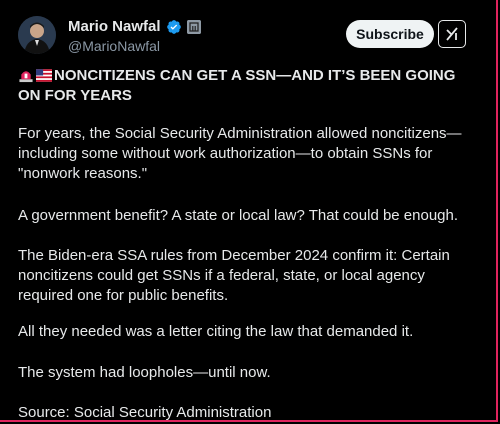 This screenshot has width=500, height=424. Describe the element at coordinates (250, 36) in the screenshot. I see `post-header: Mario Nawfal @MarioNawfal Subscribe` at that location.